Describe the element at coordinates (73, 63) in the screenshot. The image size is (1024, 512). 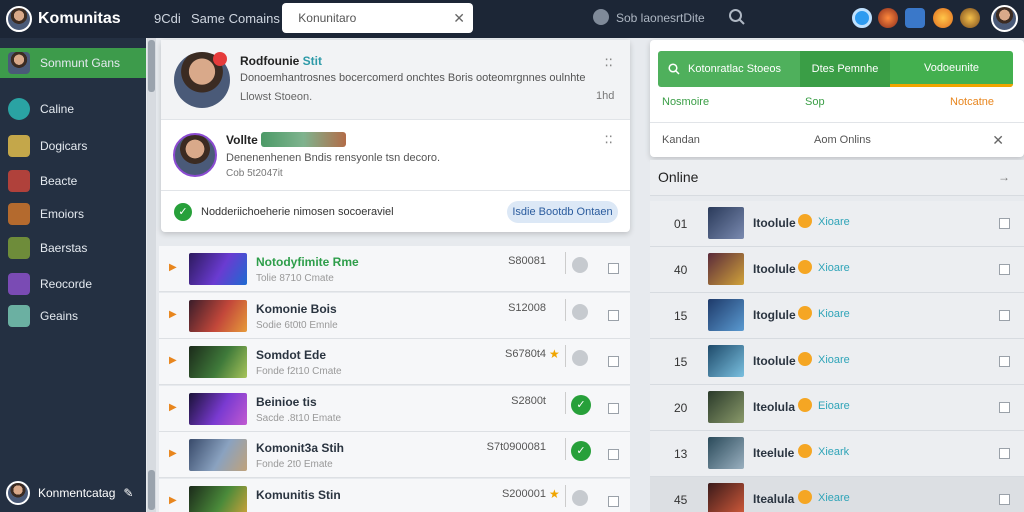
I see `sidebar-item-0: Sonmunt Gans` at that location.